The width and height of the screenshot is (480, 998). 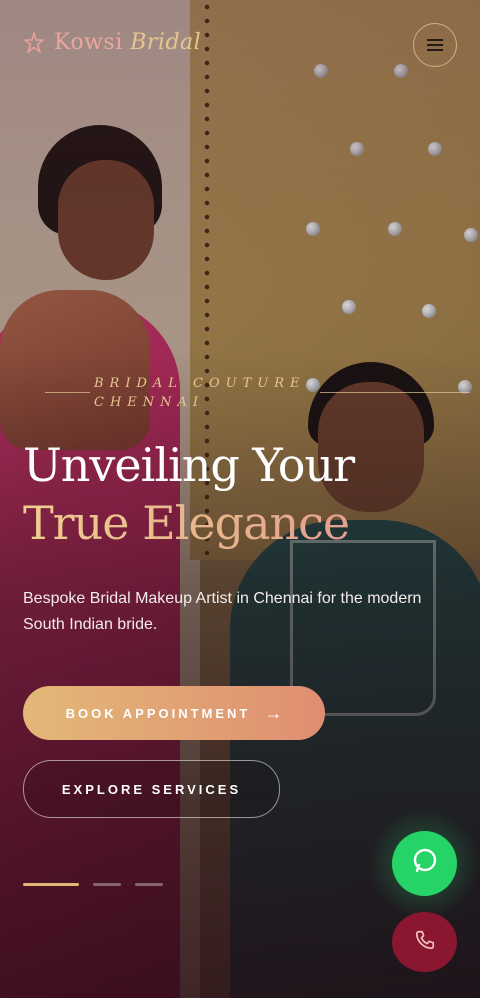 I want to click on brand-name: Kowsi Bridal, so click(x=128, y=42).